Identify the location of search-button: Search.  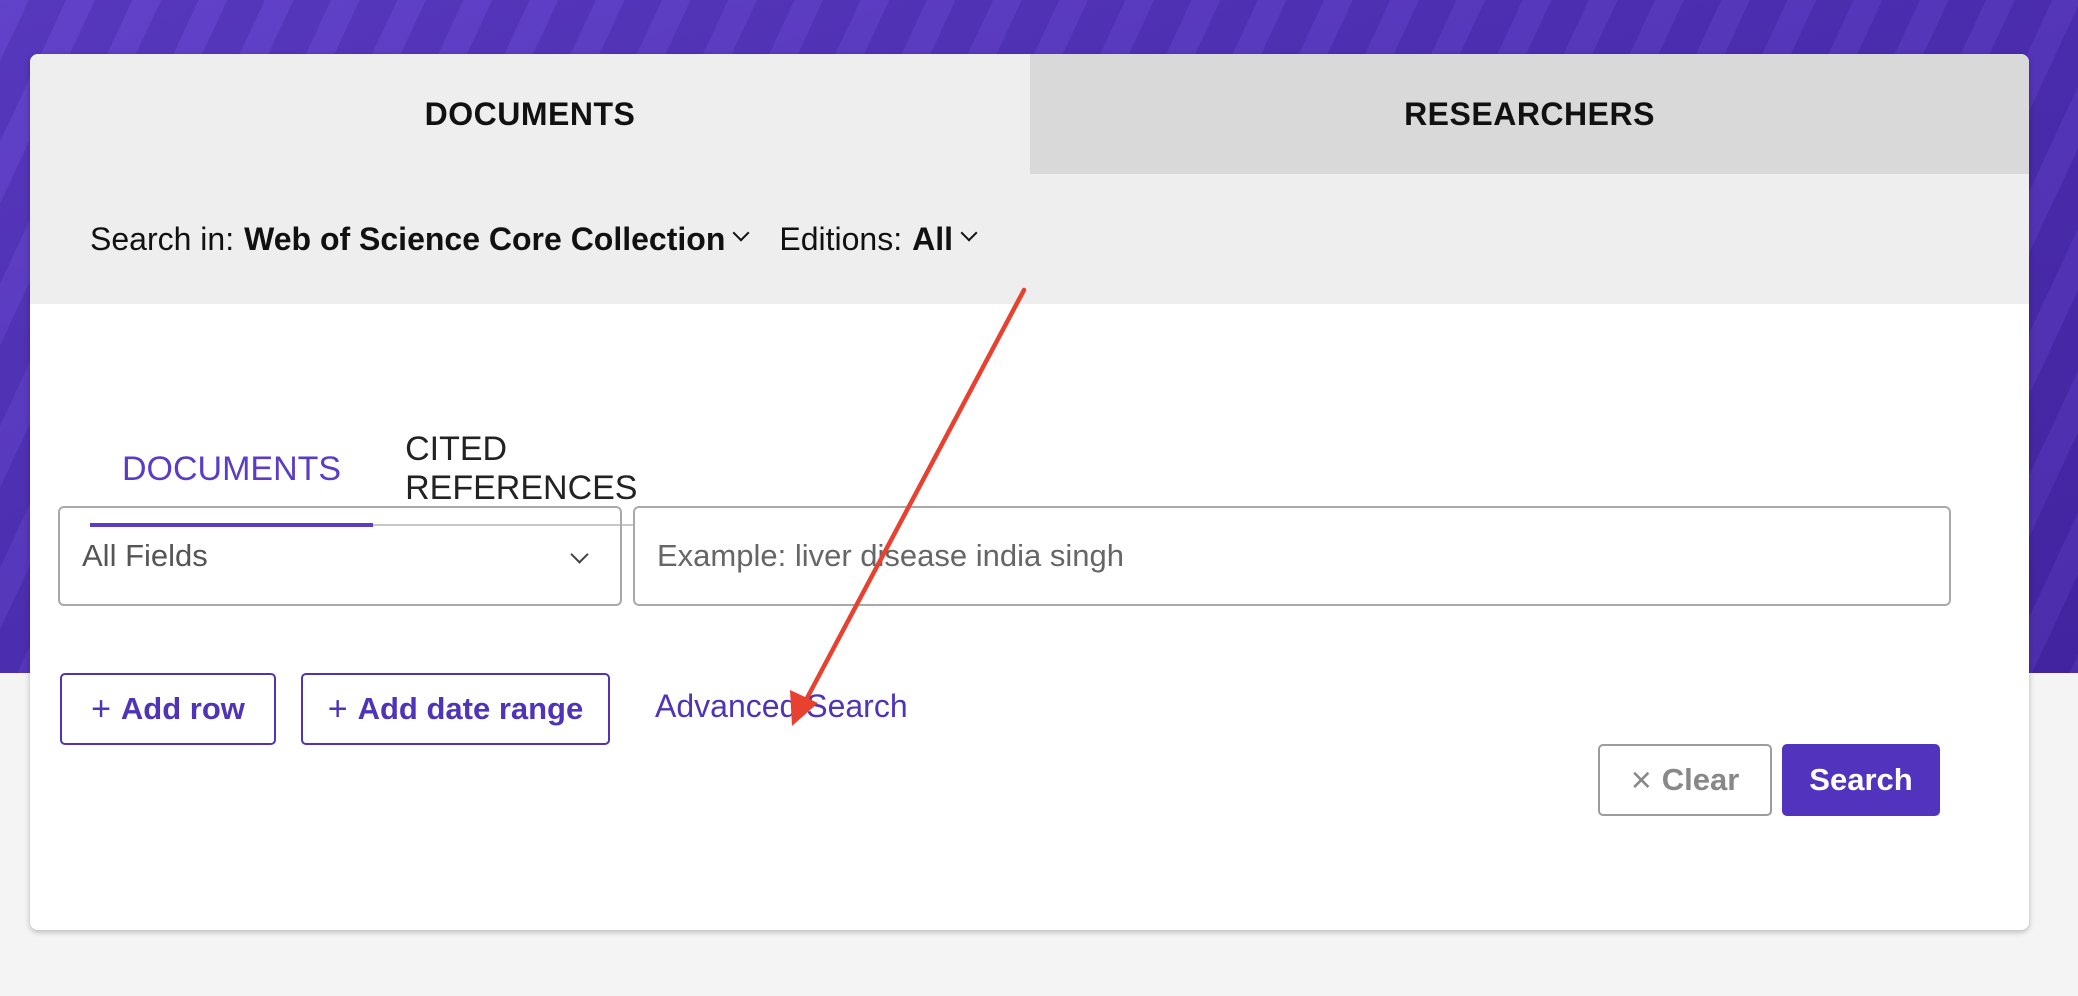
(1861, 780).